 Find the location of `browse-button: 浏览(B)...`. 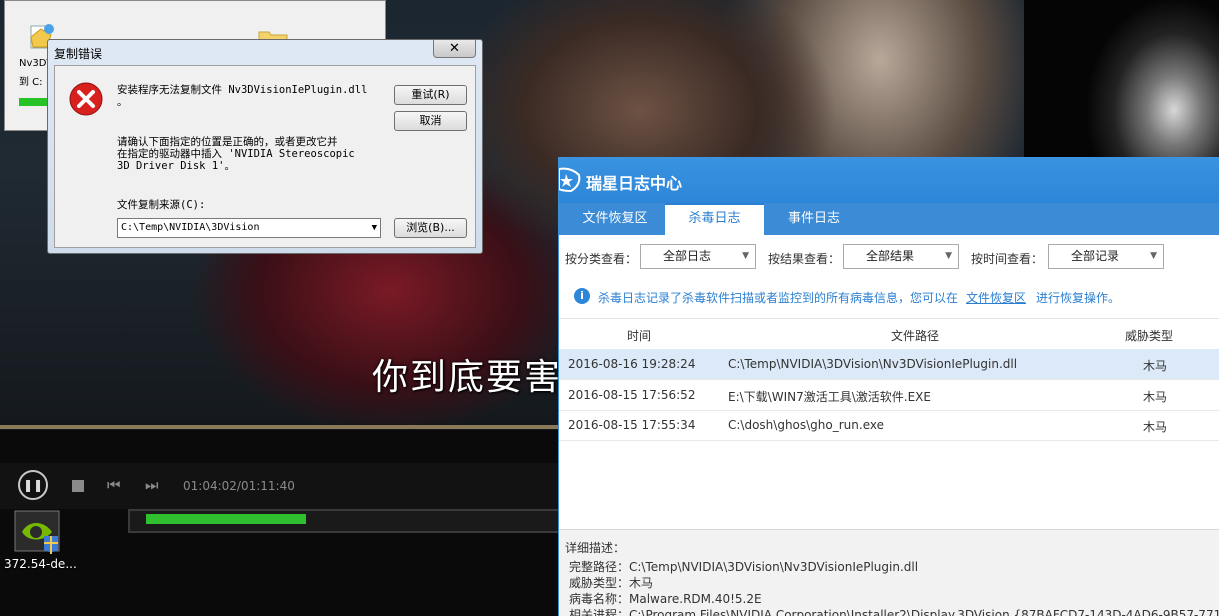

browse-button: 浏览(B)... is located at coordinates (430, 228).